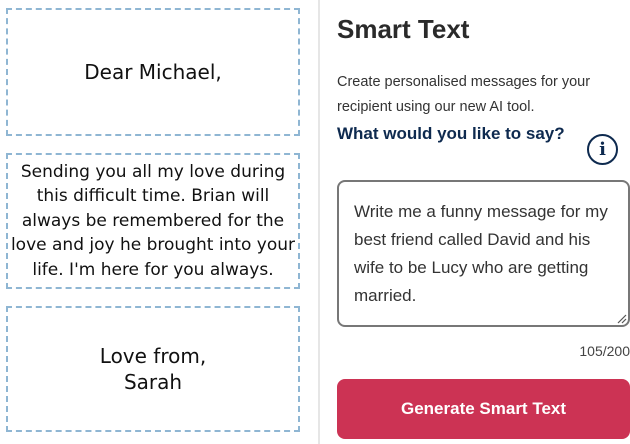 The width and height of the screenshot is (630, 444). Describe the element at coordinates (153, 382) in the screenshot. I see `signoff-name: Sarah` at that location.